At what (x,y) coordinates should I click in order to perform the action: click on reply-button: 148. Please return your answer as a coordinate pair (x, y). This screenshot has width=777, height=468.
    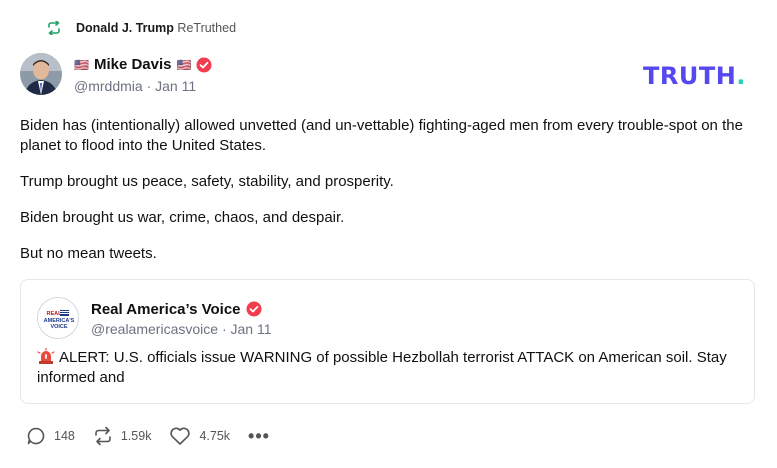
    Looking at the image, I should click on (50, 436).